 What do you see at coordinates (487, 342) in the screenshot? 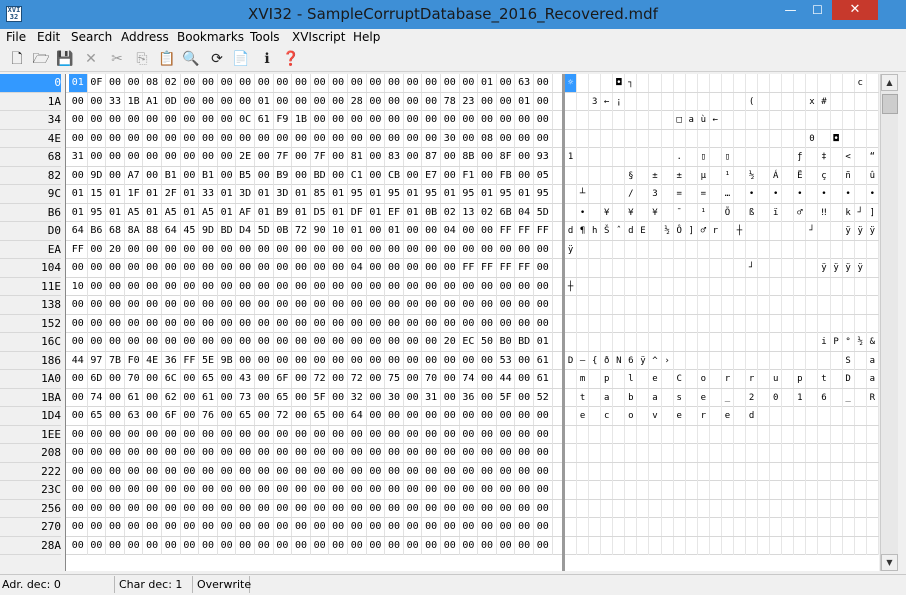
I see `hex-byte: 50` at bounding box center [487, 342].